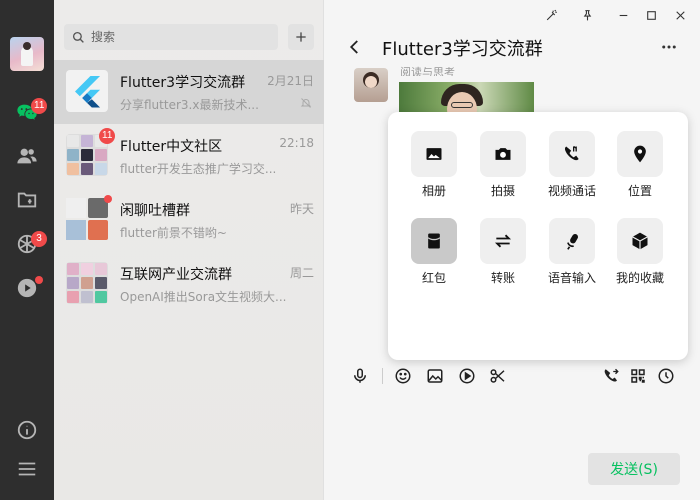 The image size is (700, 500). What do you see at coordinates (462, 105) in the screenshot?
I see `photo-glasses` at bounding box center [462, 105].